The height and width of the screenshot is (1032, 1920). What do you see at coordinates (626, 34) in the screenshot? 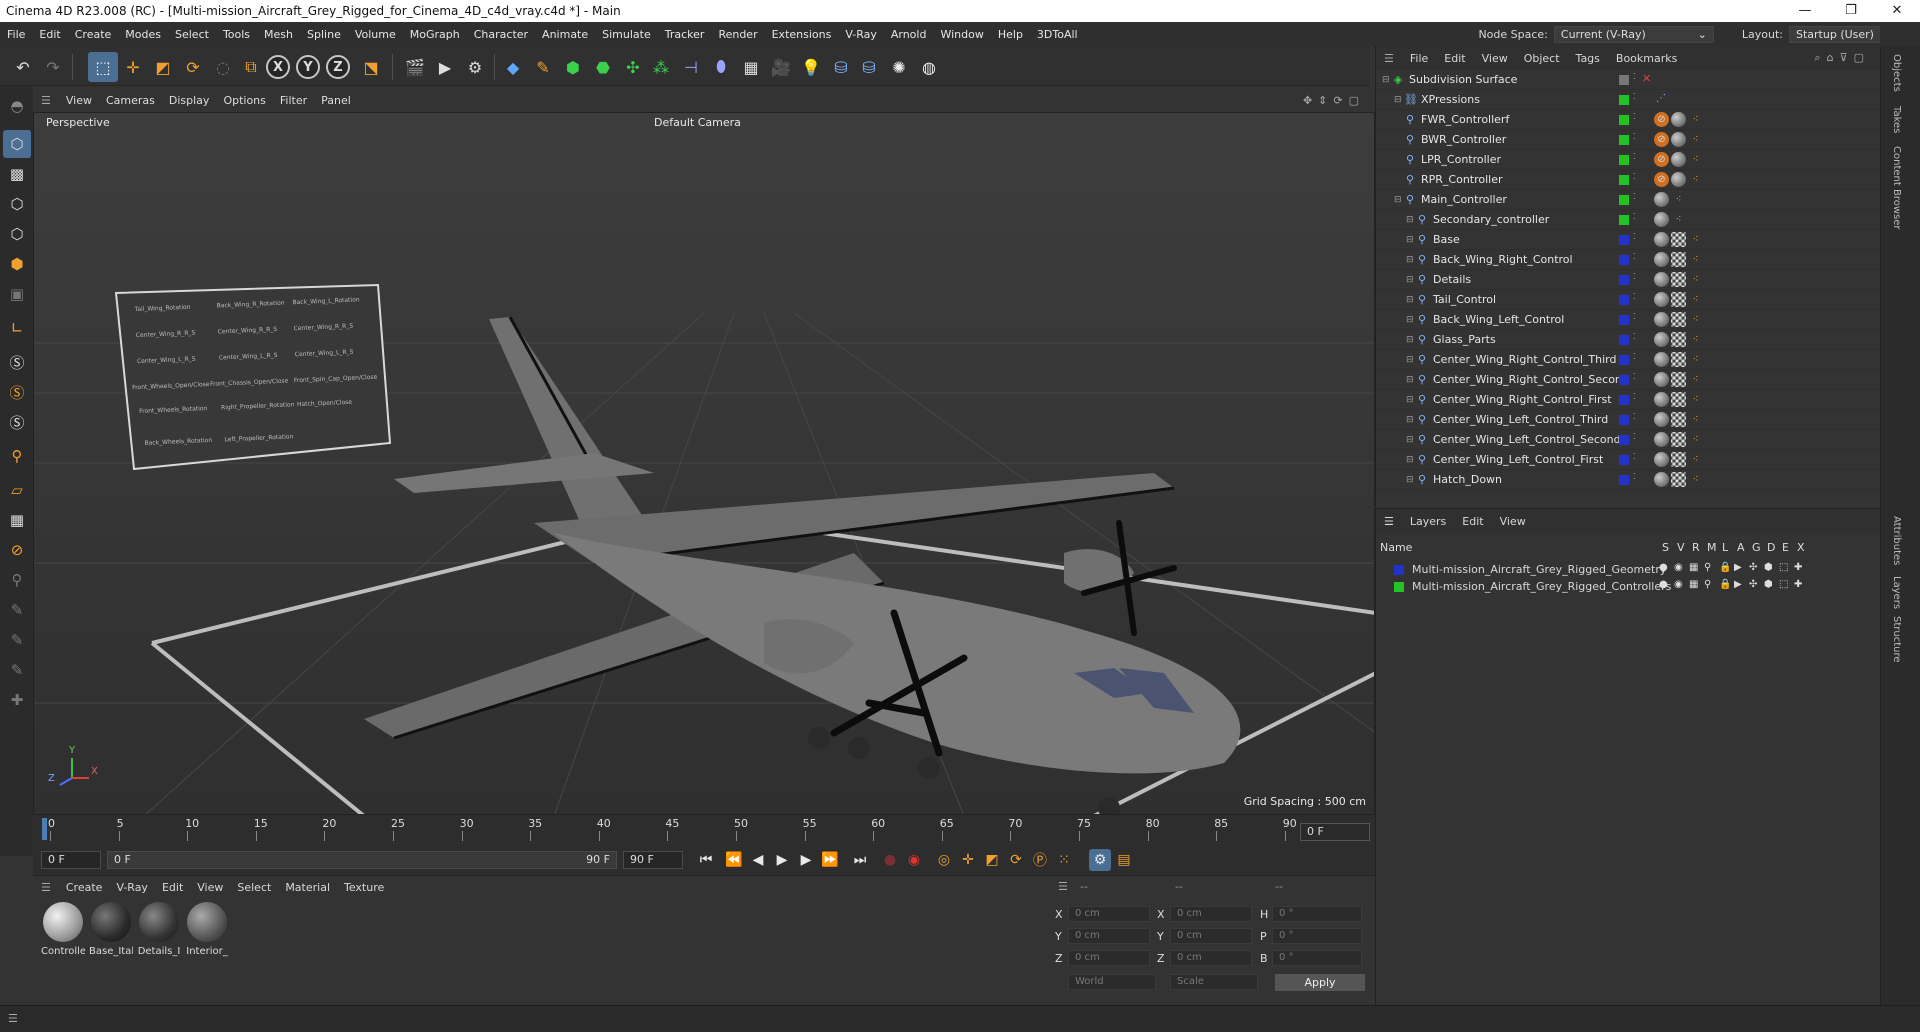
I see `menu-simulate: Simulate` at bounding box center [626, 34].